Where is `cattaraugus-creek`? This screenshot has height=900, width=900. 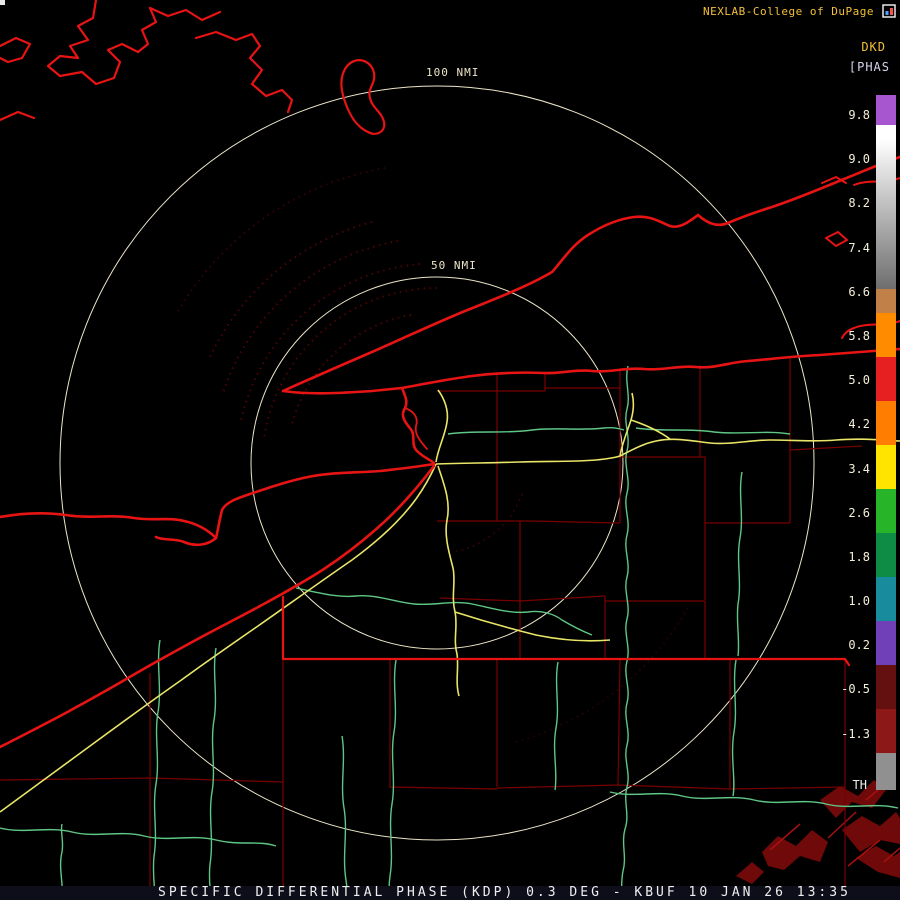
cattaraugus-creek is located at coordinates (444, 611).